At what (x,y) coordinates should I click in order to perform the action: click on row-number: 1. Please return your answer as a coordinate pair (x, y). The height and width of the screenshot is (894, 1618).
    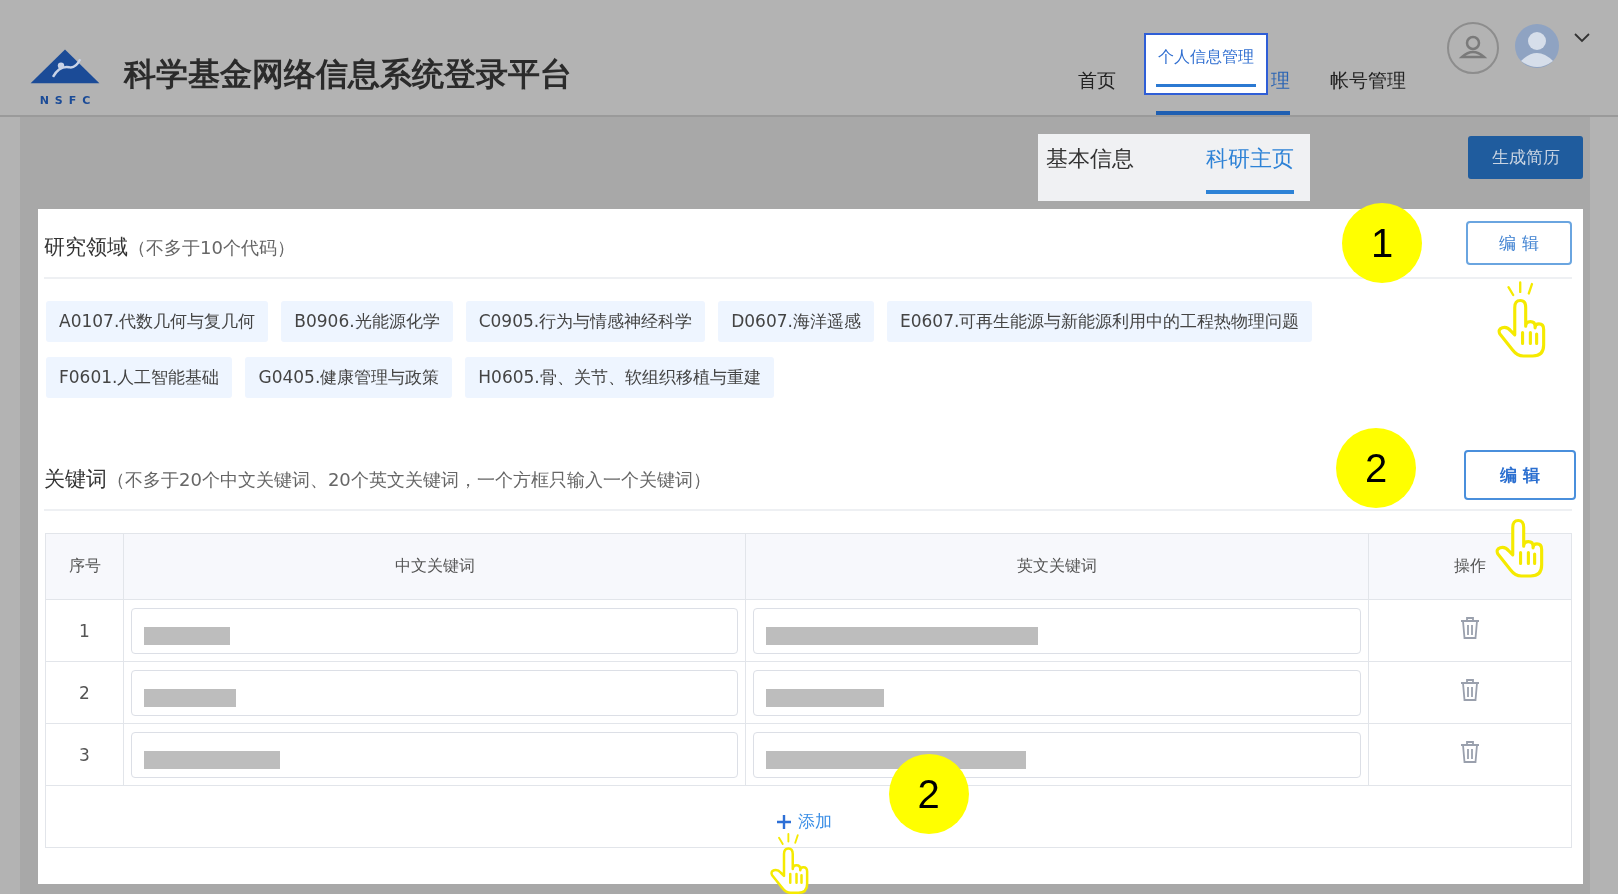
    Looking at the image, I should click on (85, 631).